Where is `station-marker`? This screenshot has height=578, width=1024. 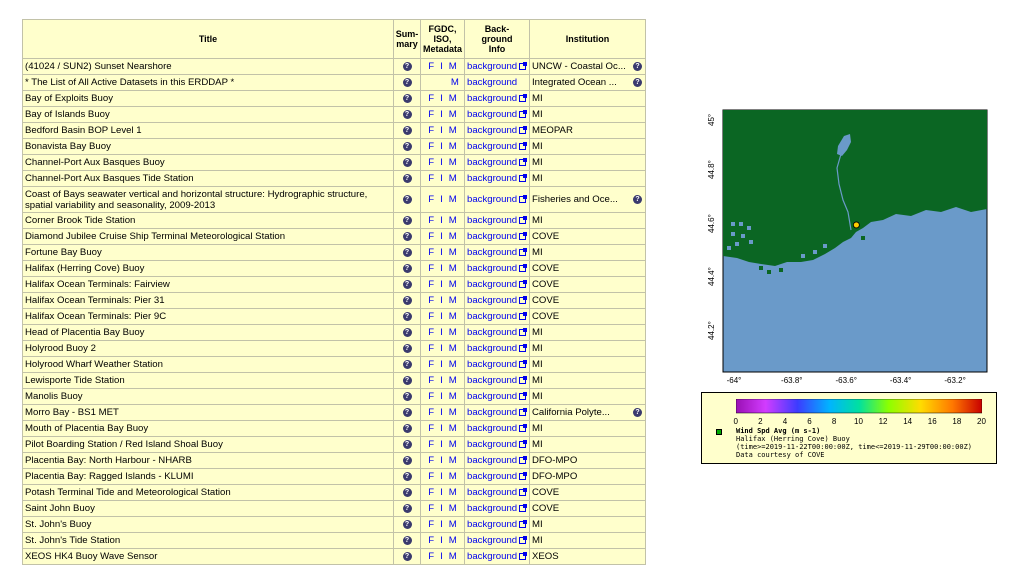 station-marker is located at coordinates (856, 225).